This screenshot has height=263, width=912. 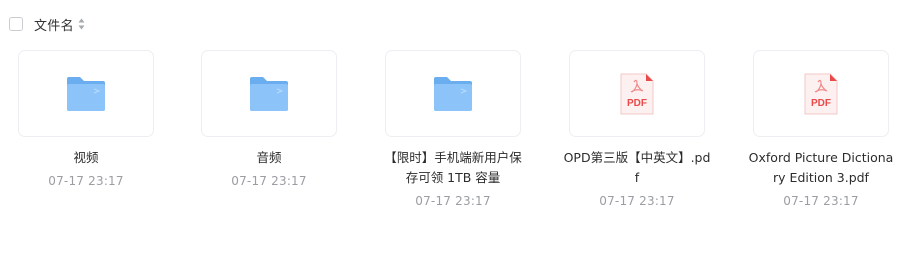 I want to click on file-name: 音频, so click(x=269, y=158).